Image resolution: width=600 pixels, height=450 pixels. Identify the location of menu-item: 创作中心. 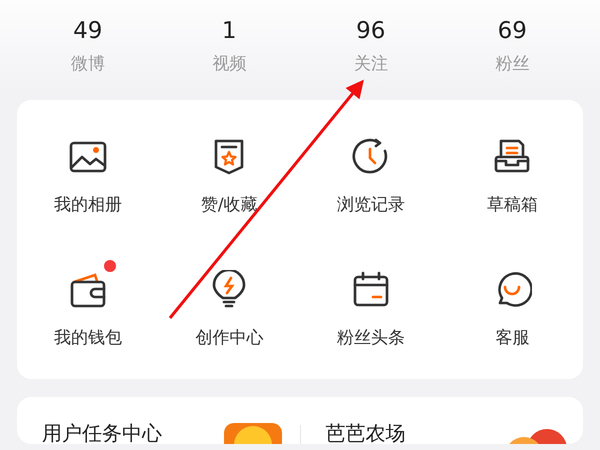
(229, 304).